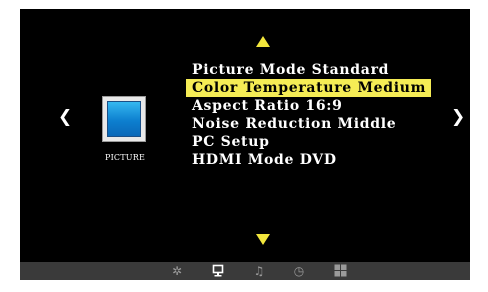 This screenshot has height=292, width=488. Describe the element at coordinates (458, 117) in the screenshot. I see `next-category-chevron-icon: ❯` at that location.